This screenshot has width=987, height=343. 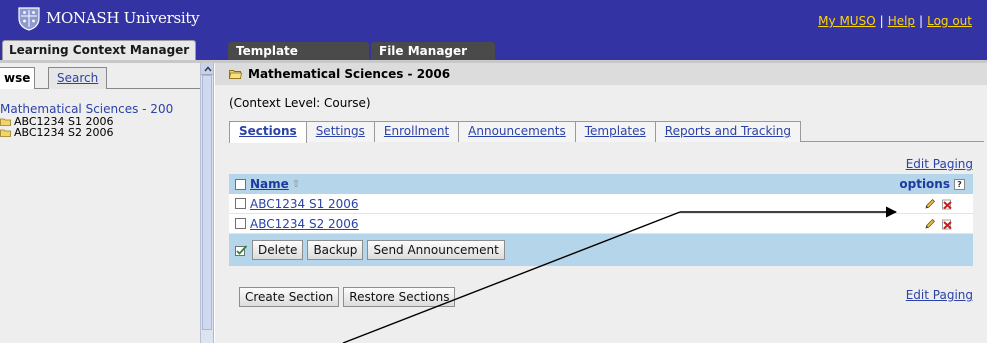 I want to click on table-row: ABC1234 S1 2006, so click(x=601, y=204).